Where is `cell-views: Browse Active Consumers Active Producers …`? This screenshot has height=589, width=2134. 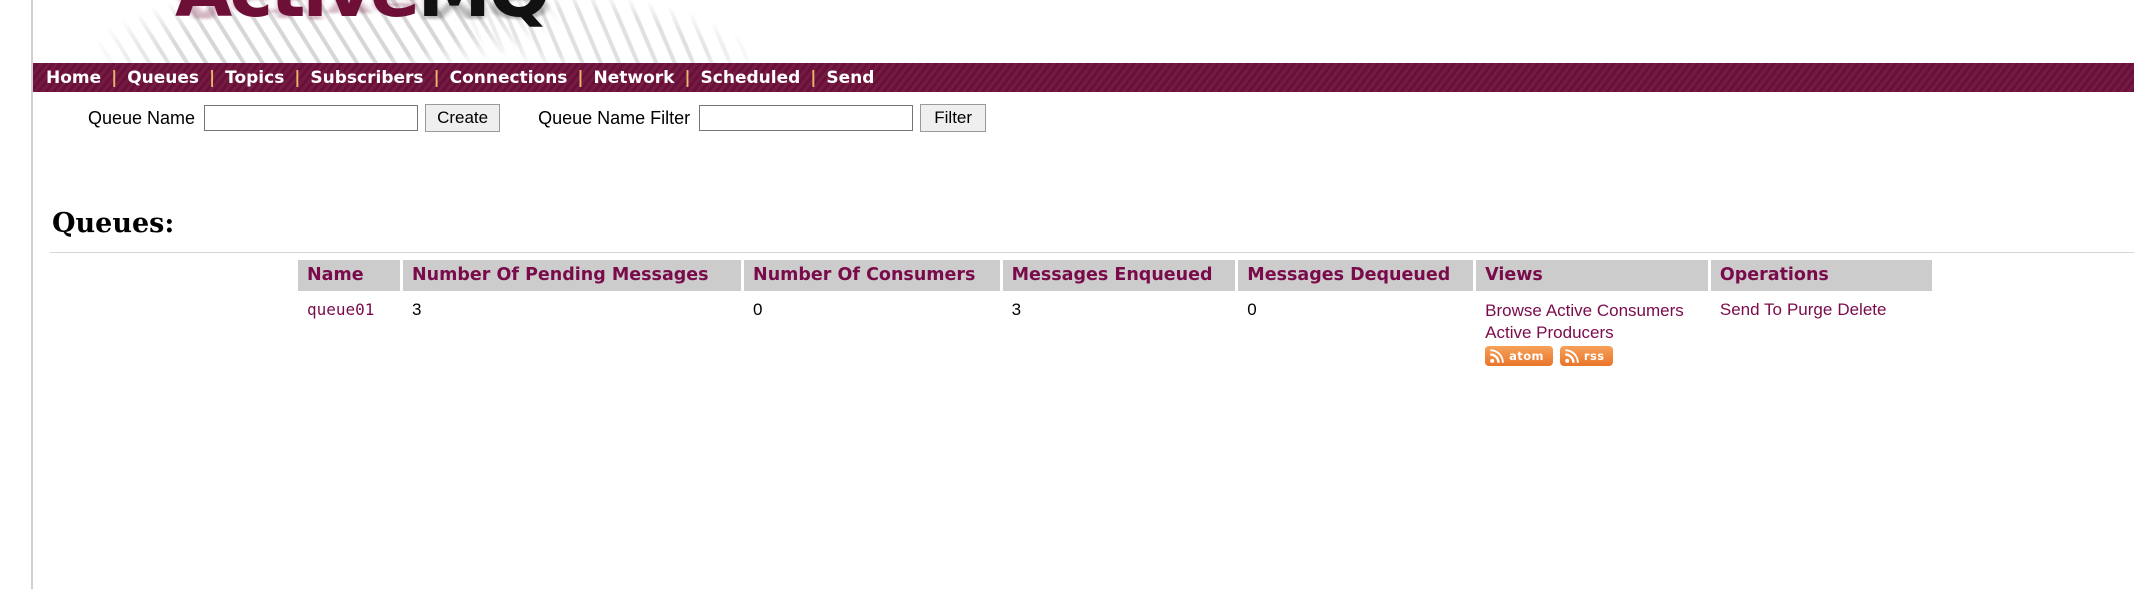 cell-views: Browse Active Consumers Active Producers … is located at coordinates (1592, 331).